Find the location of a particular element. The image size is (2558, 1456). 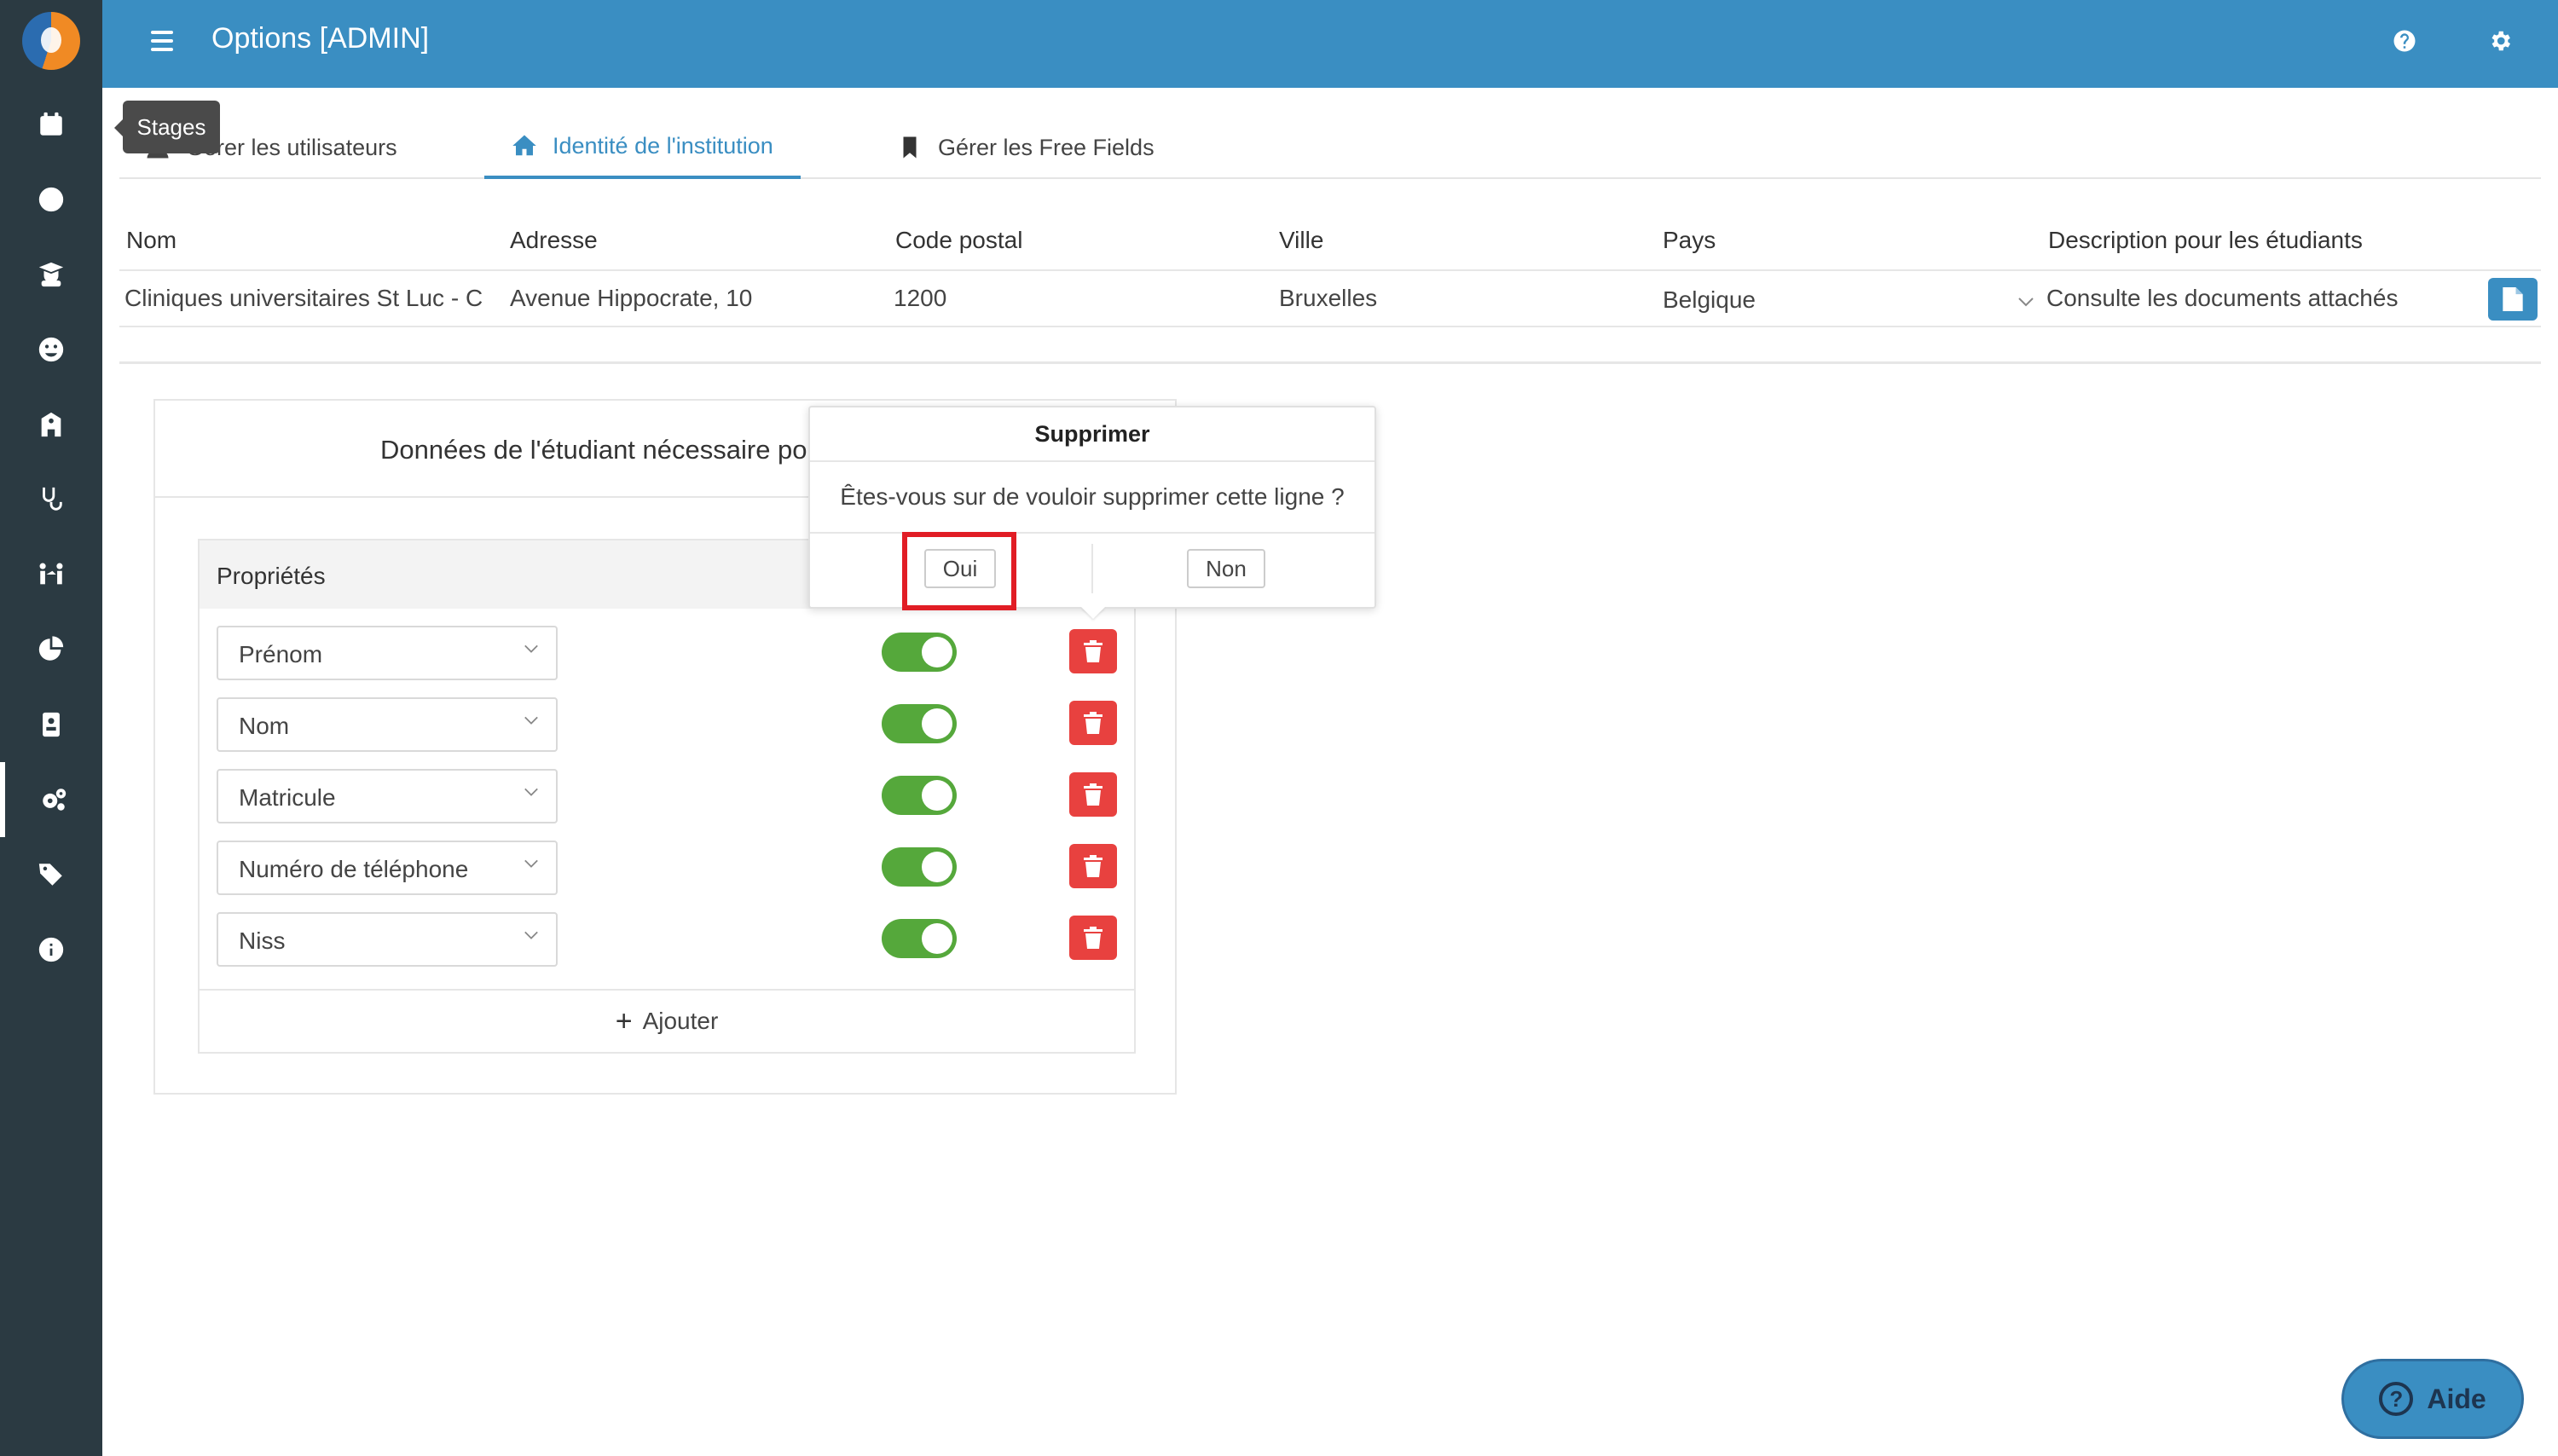

smiley-icon is located at coordinates (51, 349).